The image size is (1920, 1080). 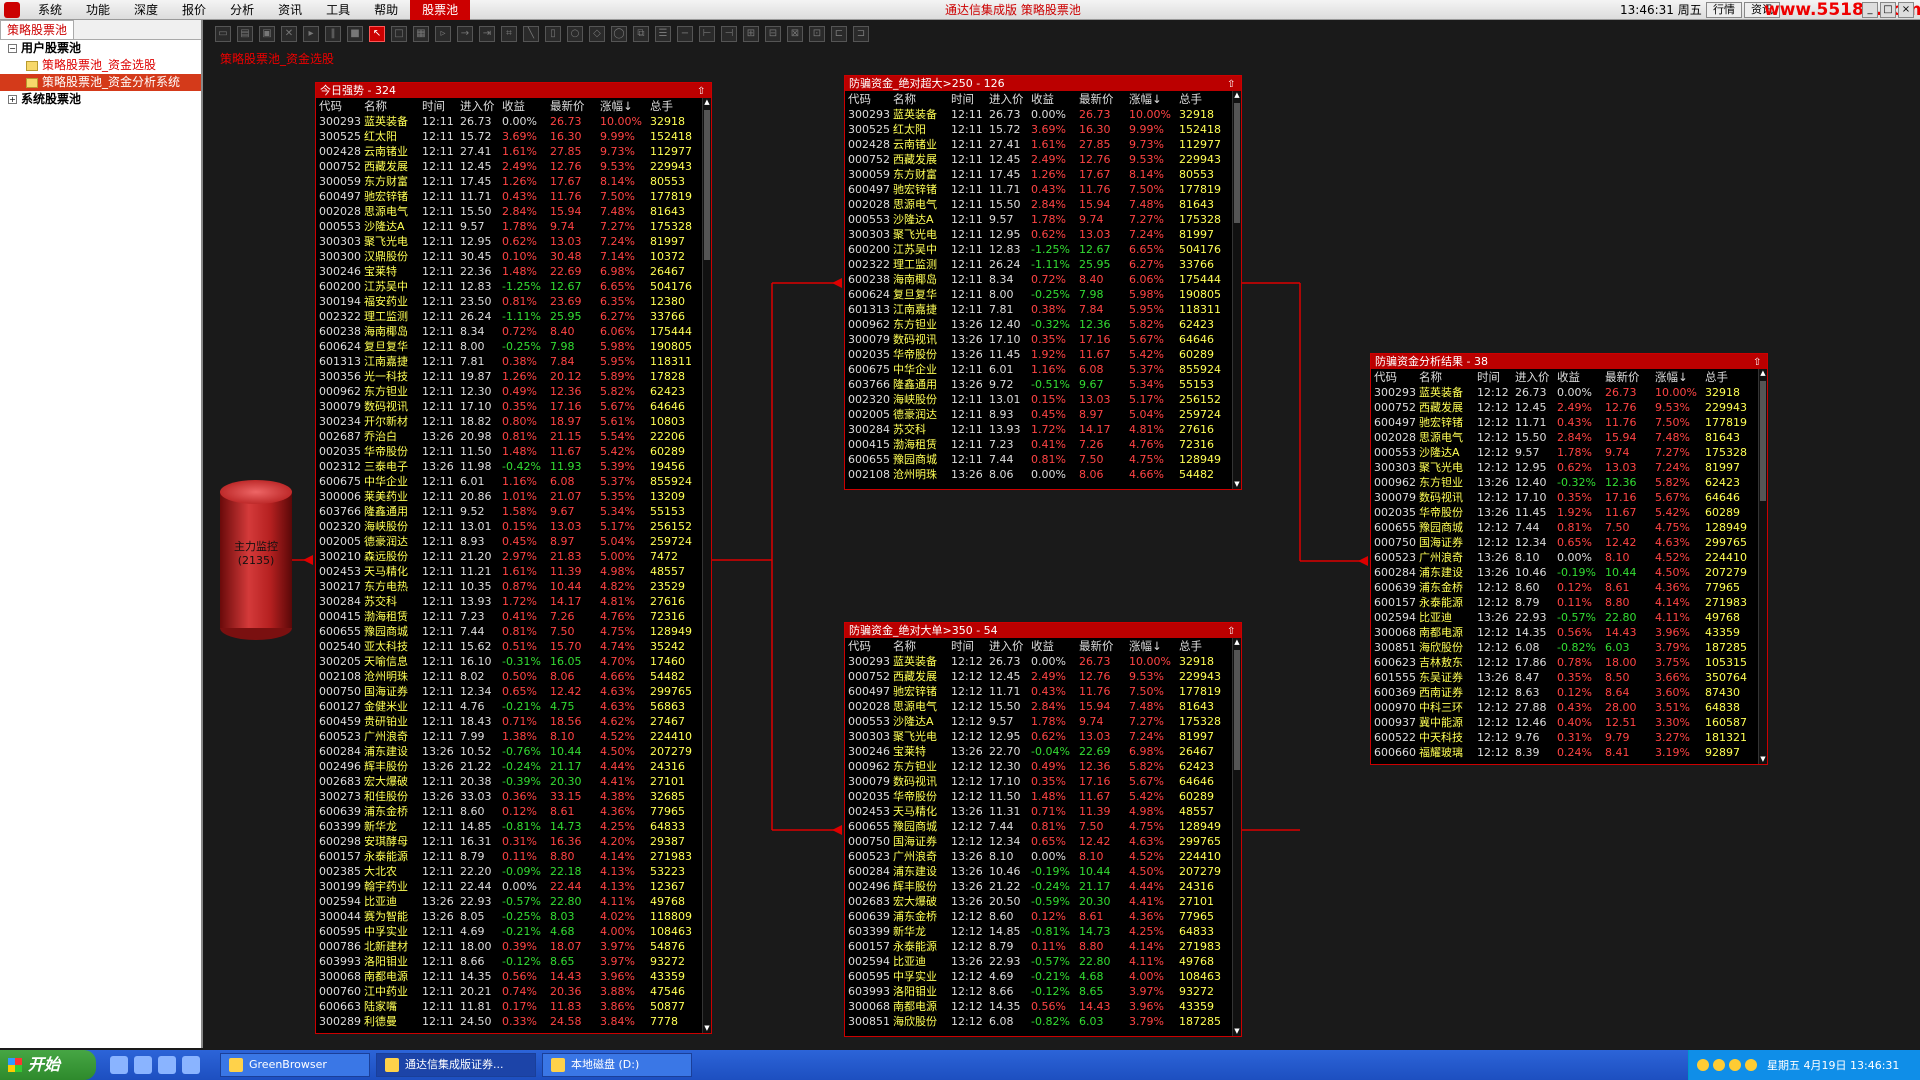 What do you see at coordinates (1037, 129) in the screenshot?
I see `table-row: 300525 红太阳 12:11 15.72 3.69% 16.30 9.99% 152418` at bounding box center [1037, 129].